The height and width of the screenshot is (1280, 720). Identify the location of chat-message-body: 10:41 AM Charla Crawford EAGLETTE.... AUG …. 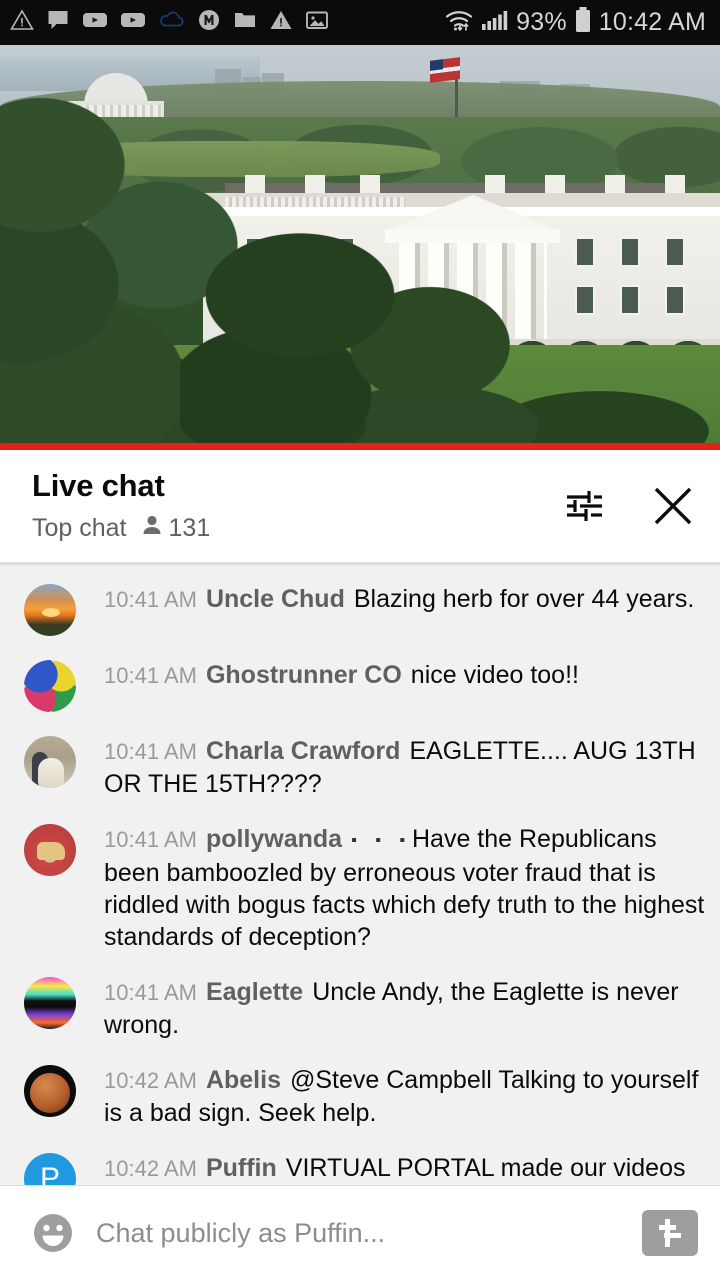
(406, 767).